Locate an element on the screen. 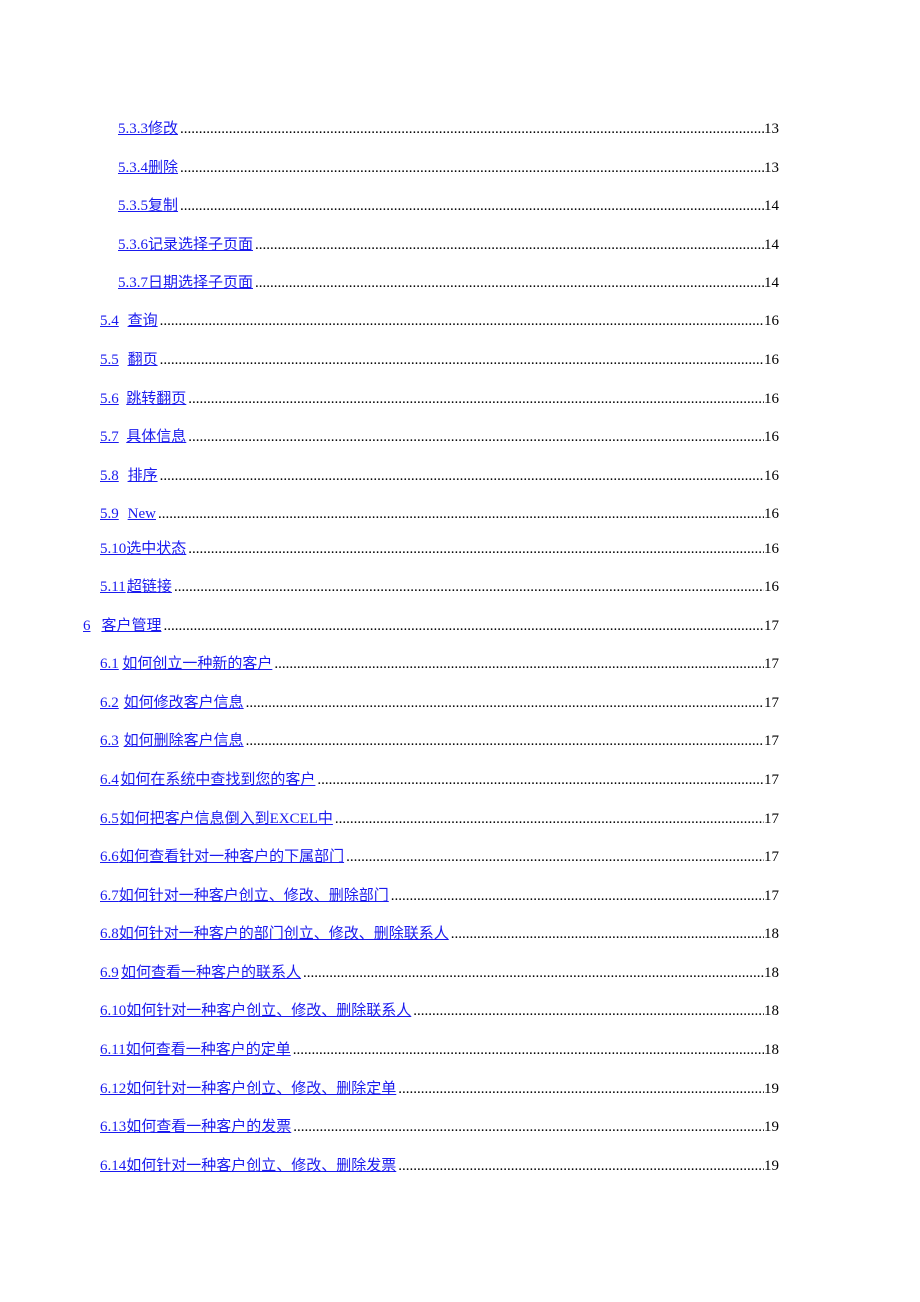  toc-entry-number: 6.4 is located at coordinates (110, 780).